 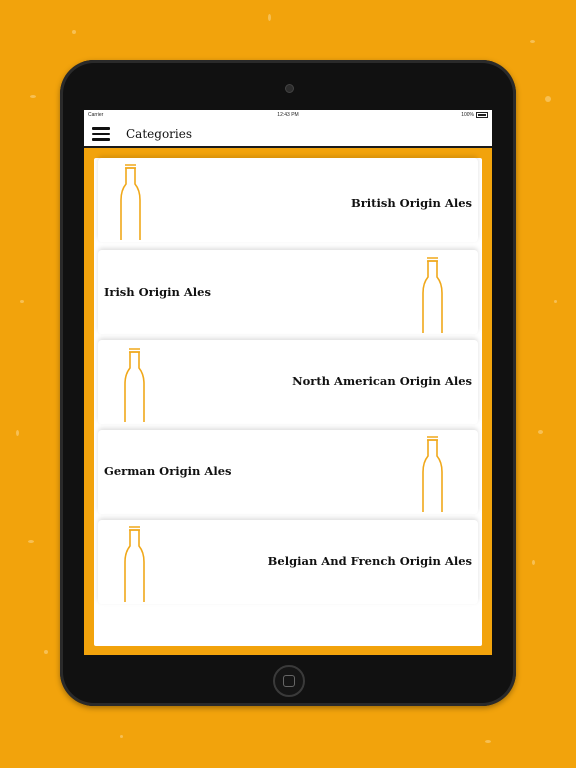 I want to click on category-card-belgian-french: Belgian And French Origin Ales, so click(x=288, y=562).